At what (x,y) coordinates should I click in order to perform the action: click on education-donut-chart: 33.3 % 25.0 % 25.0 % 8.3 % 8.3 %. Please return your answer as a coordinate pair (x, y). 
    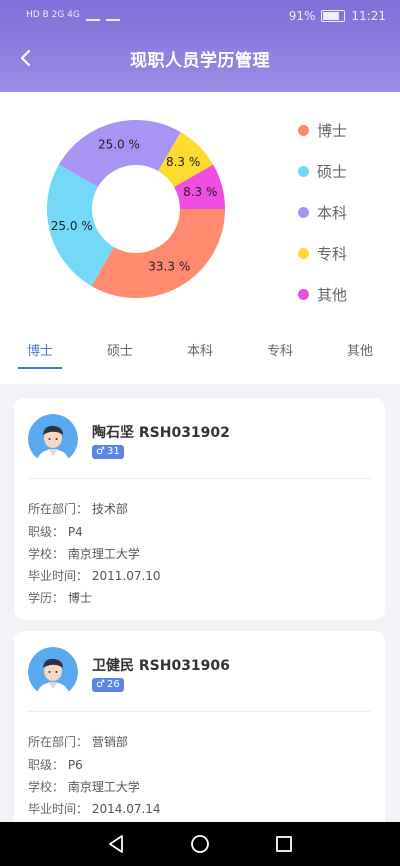
    Looking at the image, I should click on (136, 209).